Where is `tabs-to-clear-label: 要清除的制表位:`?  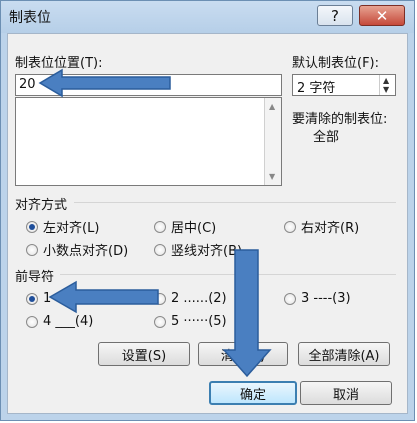
tabs-to-clear-label: 要清除的制表位: is located at coordinates (340, 119).